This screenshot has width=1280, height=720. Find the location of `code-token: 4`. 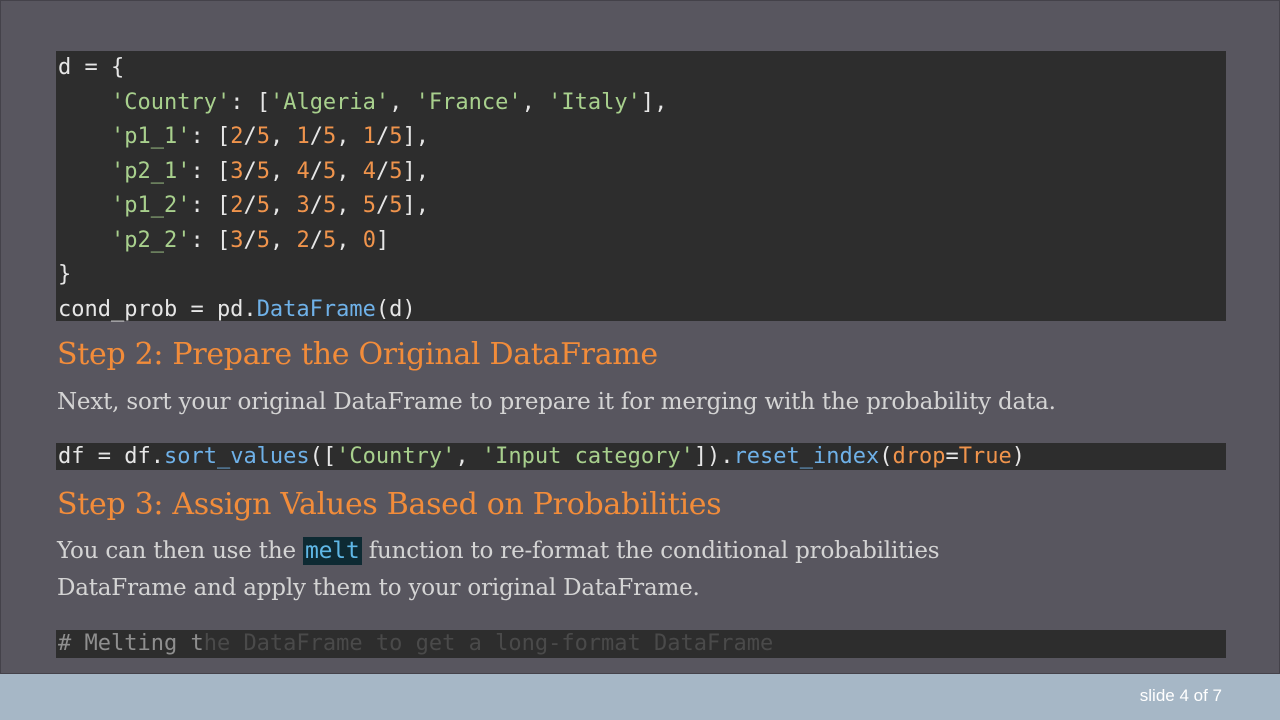

code-token: 4 is located at coordinates (303, 171).